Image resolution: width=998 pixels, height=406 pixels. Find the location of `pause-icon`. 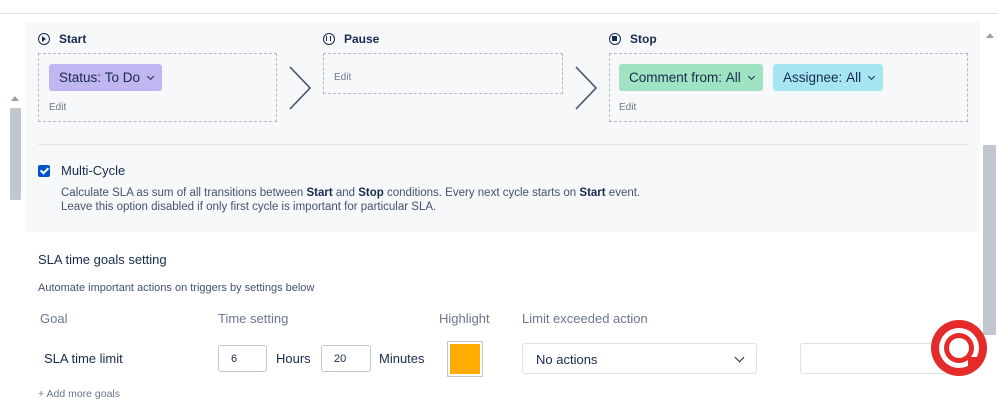

pause-icon is located at coordinates (329, 39).